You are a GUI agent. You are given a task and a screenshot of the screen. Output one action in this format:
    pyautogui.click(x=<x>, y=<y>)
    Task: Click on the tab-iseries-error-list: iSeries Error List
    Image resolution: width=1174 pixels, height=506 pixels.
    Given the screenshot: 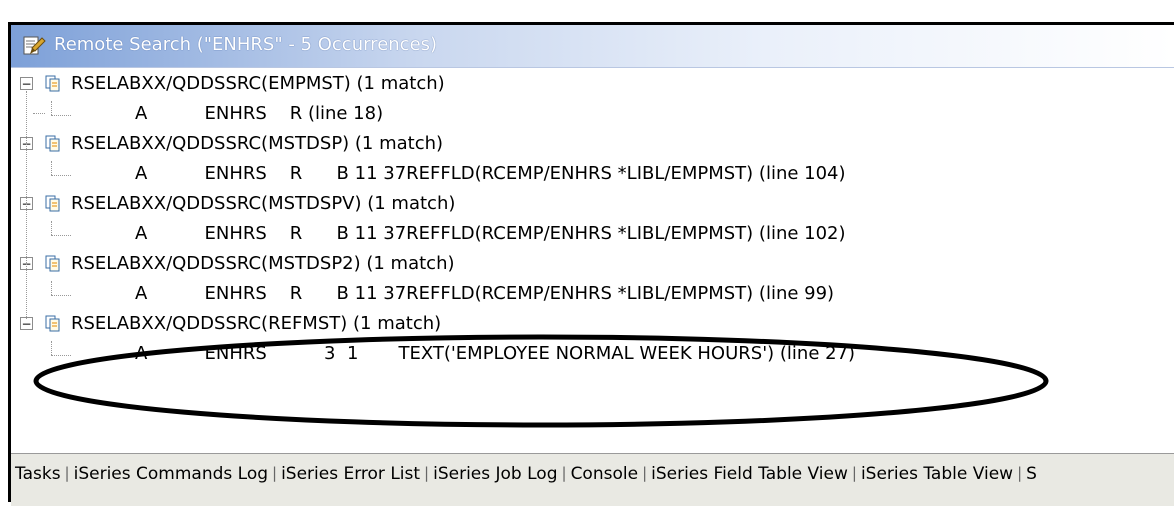 What is the action you would take?
    pyautogui.click(x=350, y=474)
    